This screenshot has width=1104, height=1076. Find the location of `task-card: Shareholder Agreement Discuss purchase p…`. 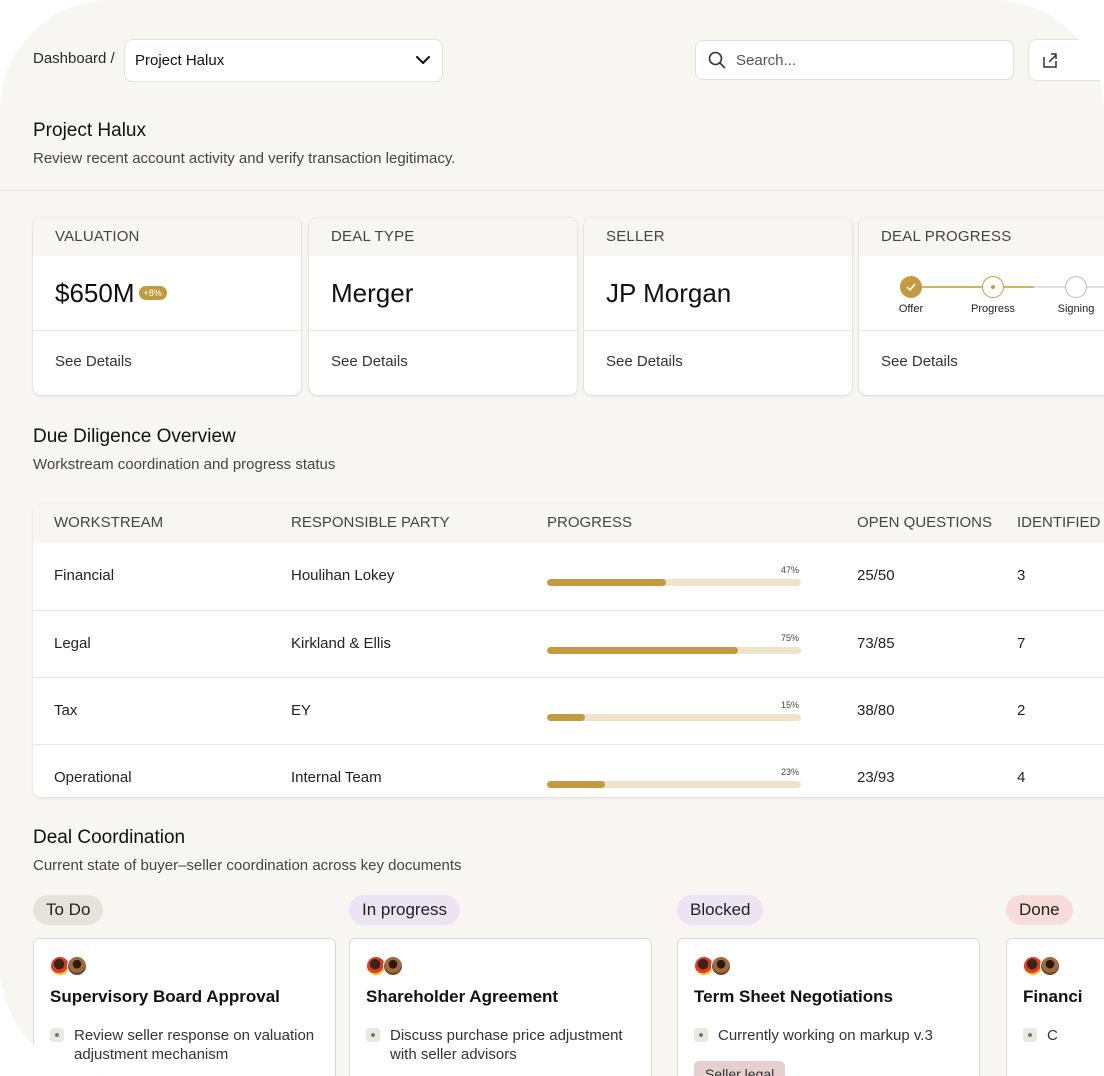

task-card: Shareholder Agreement Discuss purchase p… is located at coordinates (500, 1007).